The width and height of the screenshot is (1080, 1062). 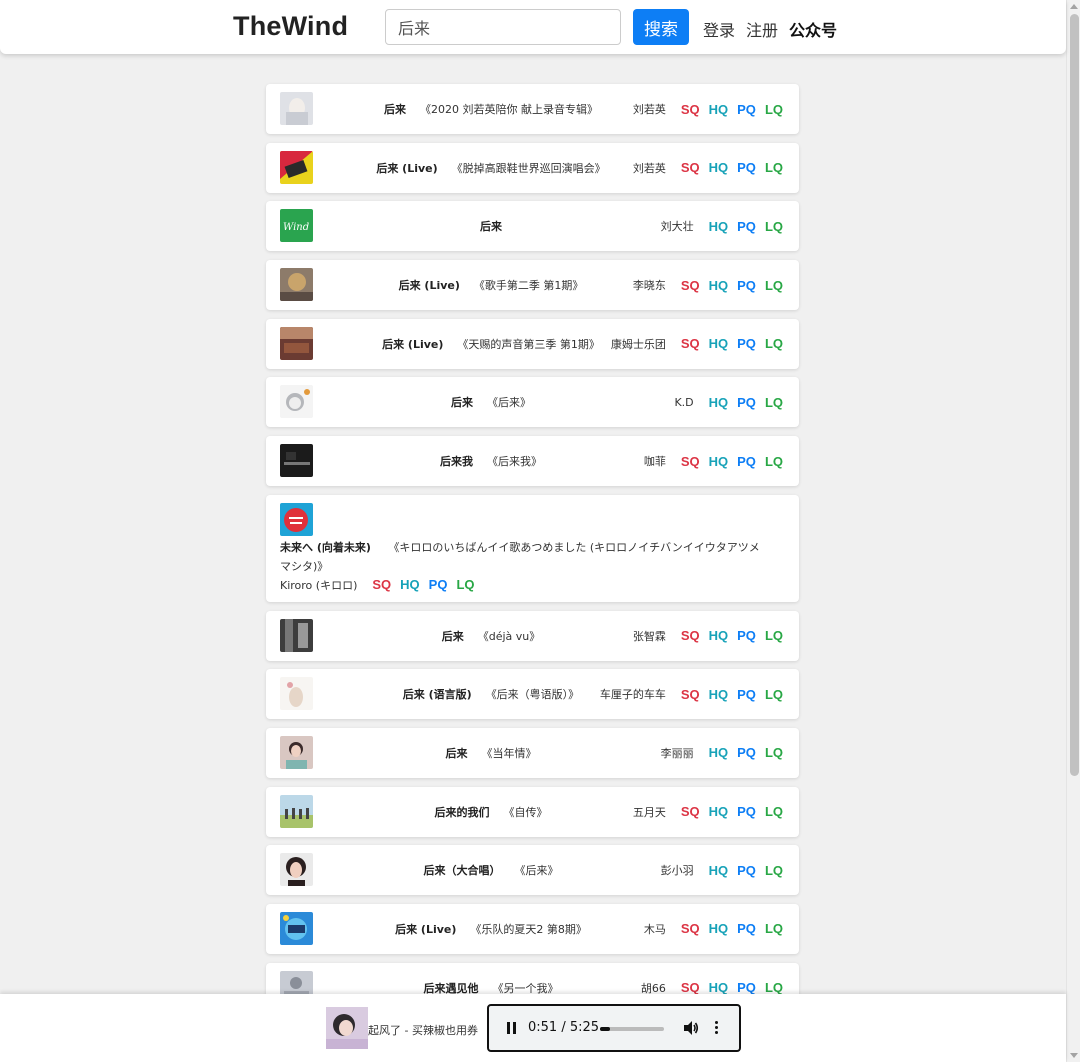 What do you see at coordinates (462, 812) in the screenshot?
I see `song-title: 后来的我们` at bounding box center [462, 812].